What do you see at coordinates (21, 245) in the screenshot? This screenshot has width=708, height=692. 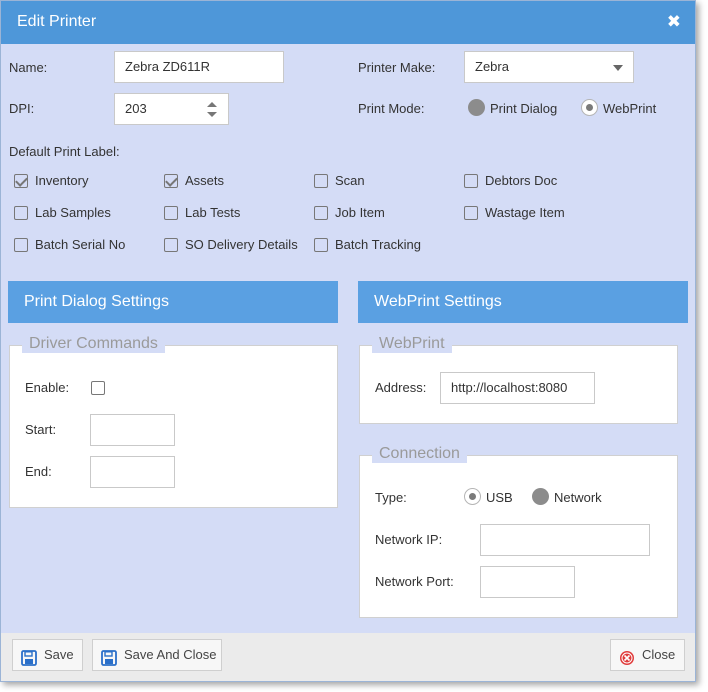 I see `checkbox-batch-serial-no` at bounding box center [21, 245].